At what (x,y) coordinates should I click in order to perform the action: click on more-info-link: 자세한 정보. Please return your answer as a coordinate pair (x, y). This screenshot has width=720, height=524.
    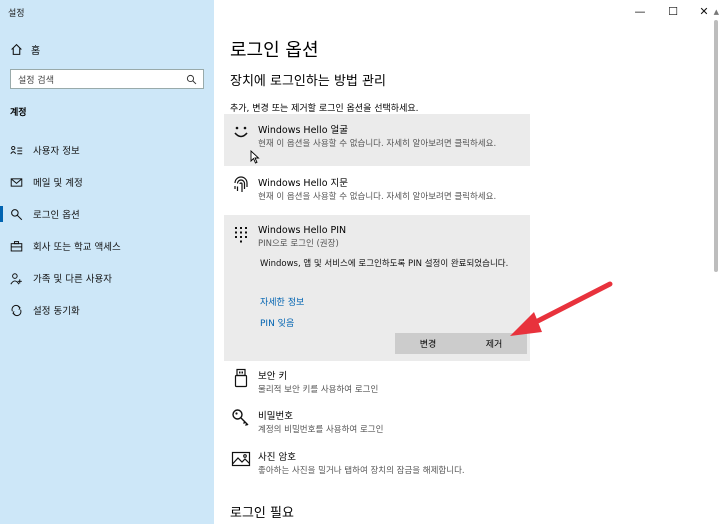
    Looking at the image, I should click on (282, 301).